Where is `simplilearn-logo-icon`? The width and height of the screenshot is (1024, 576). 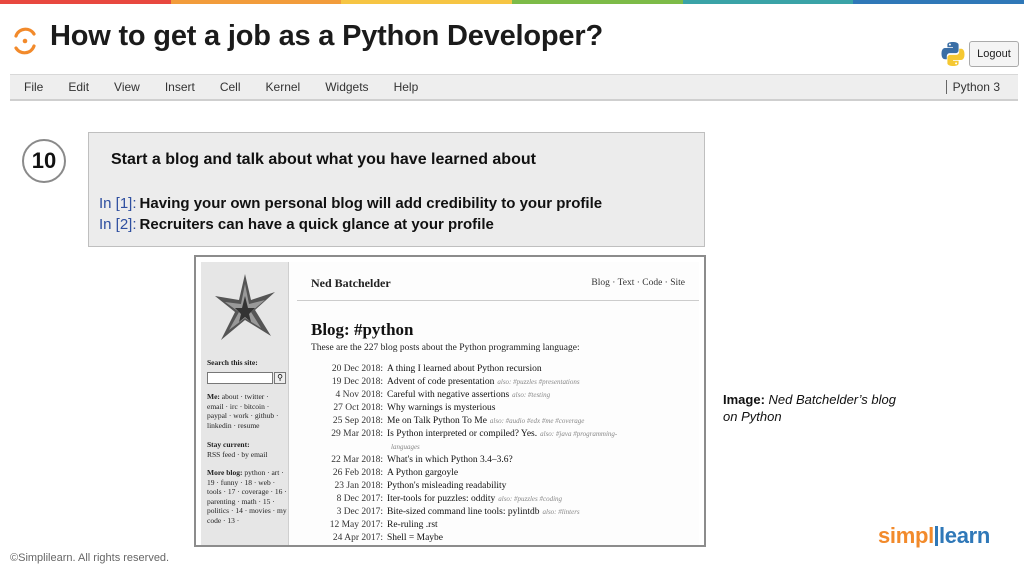
simplilearn-logo-icon is located at coordinates (25, 41).